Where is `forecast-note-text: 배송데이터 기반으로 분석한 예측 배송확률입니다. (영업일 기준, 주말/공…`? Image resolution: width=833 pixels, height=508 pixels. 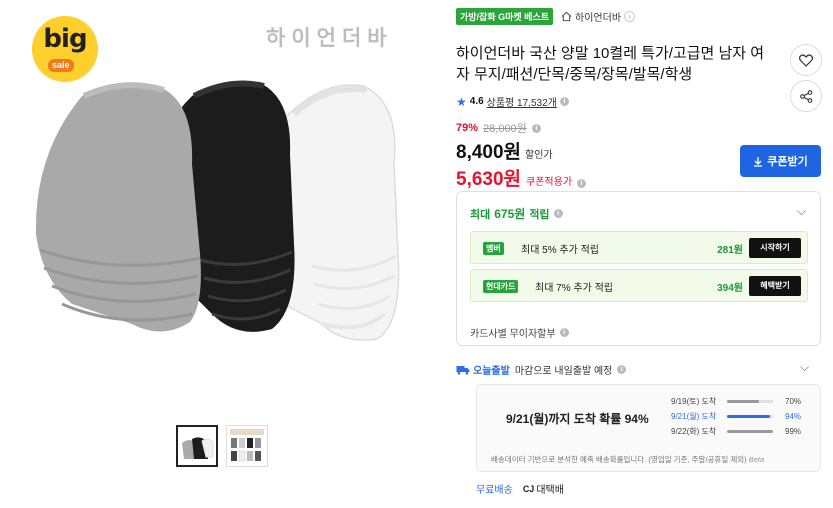
forecast-note-text: 배송데이터 기반으로 분석한 예측 배송확률입니다. (영업일 기준, 주말/공… is located at coordinates (619, 459).